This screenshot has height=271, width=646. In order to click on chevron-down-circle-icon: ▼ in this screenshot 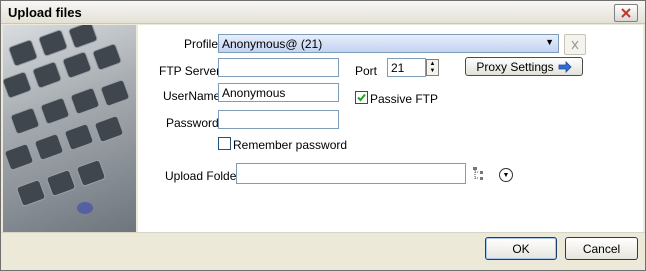, I will do `click(506, 175)`.